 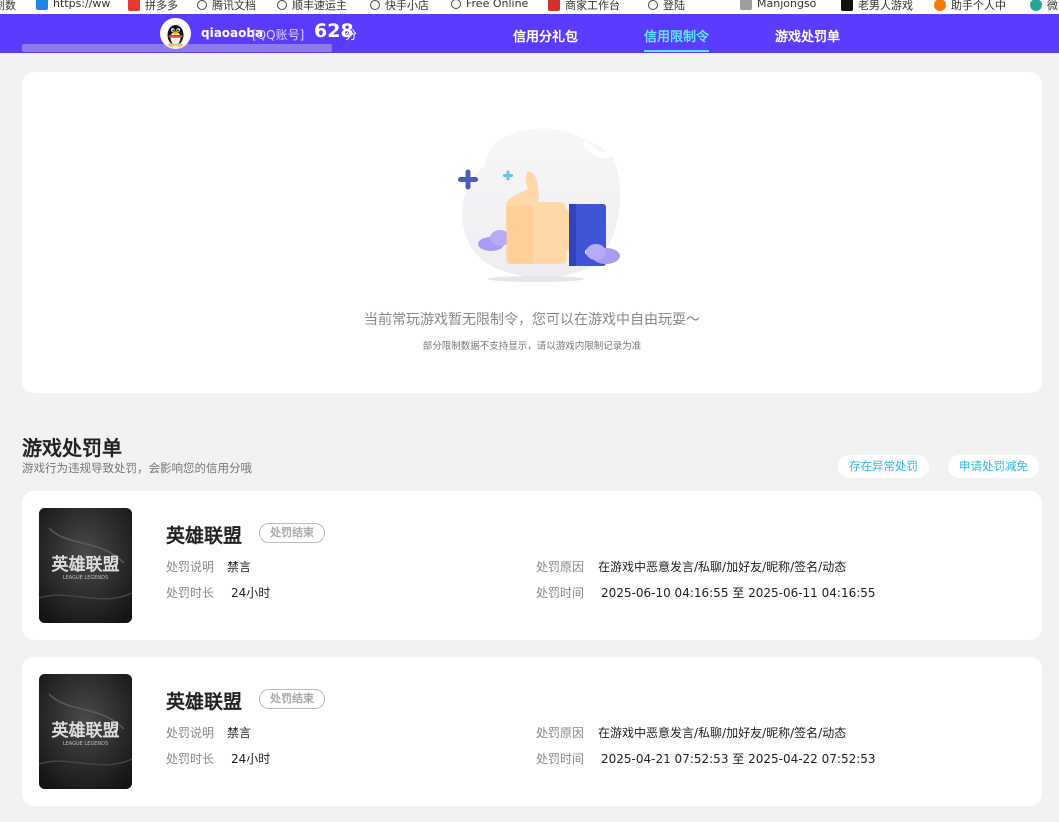 I want to click on pinduoduo-icon, so click(x=134, y=5).